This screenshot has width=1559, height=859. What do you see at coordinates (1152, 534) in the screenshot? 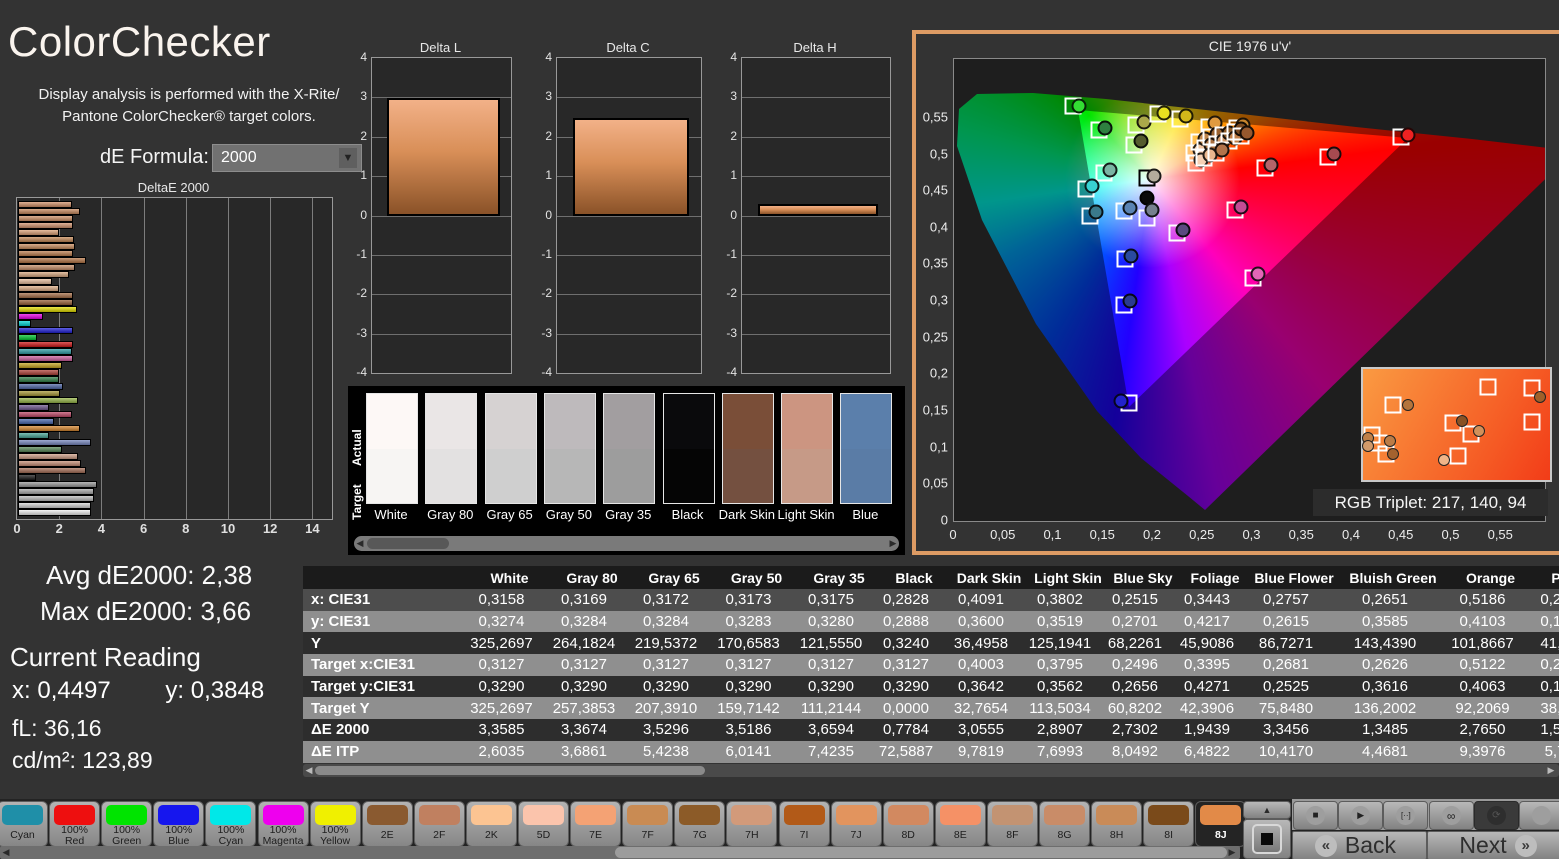
I see `axis-tick-label: 0,2` at bounding box center [1152, 534].